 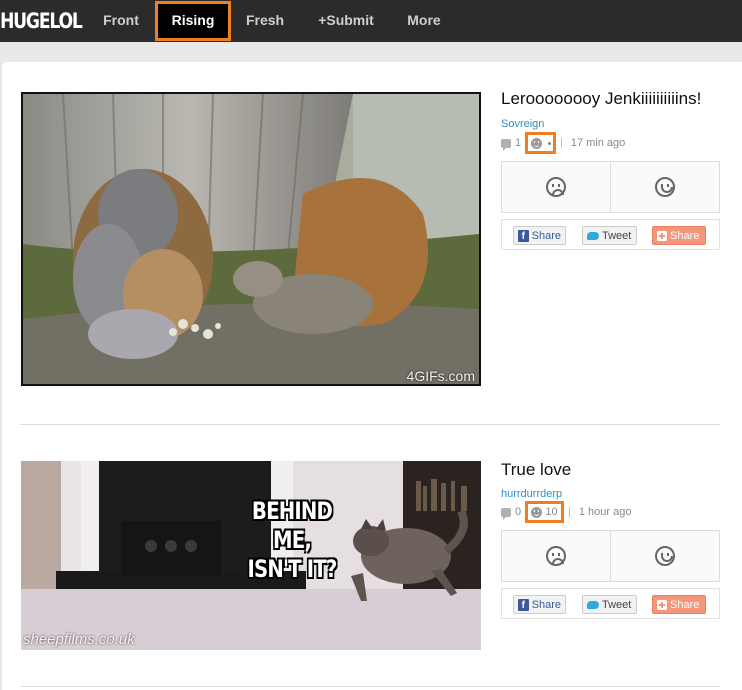 I want to click on post-meta: 0, so click(x=511, y=512).